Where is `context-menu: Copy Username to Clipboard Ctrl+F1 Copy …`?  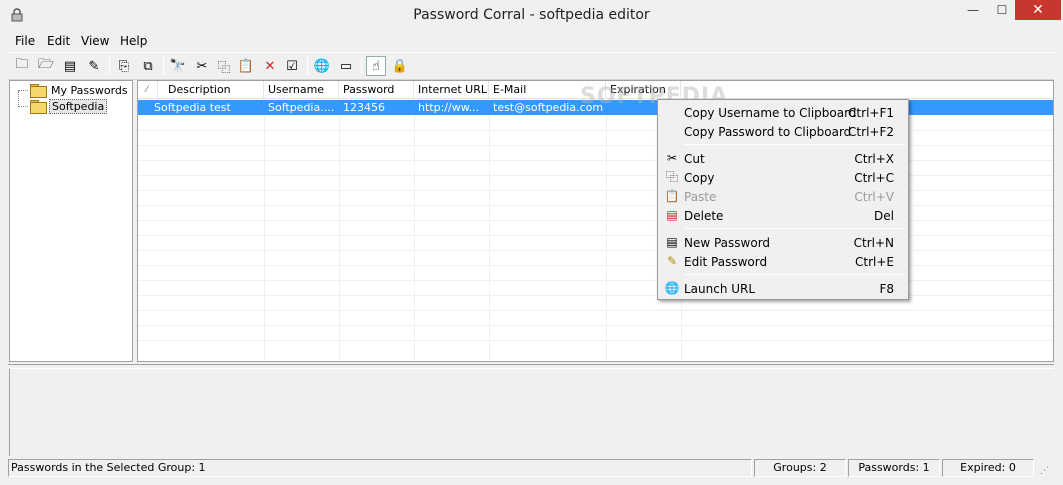
context-menu: Copy Username to Clipboard Ctrl+F1 Copy … is located at coordinates (783, 199).